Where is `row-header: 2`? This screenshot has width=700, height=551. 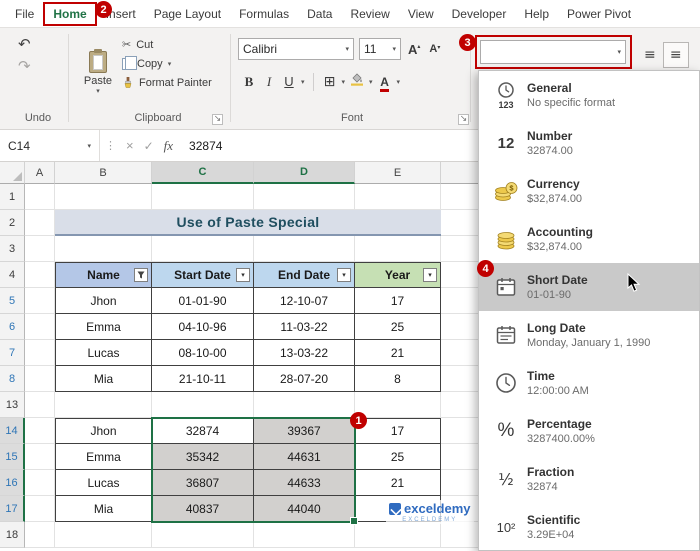
row-header: 2 is located at coordinates (12, 223).